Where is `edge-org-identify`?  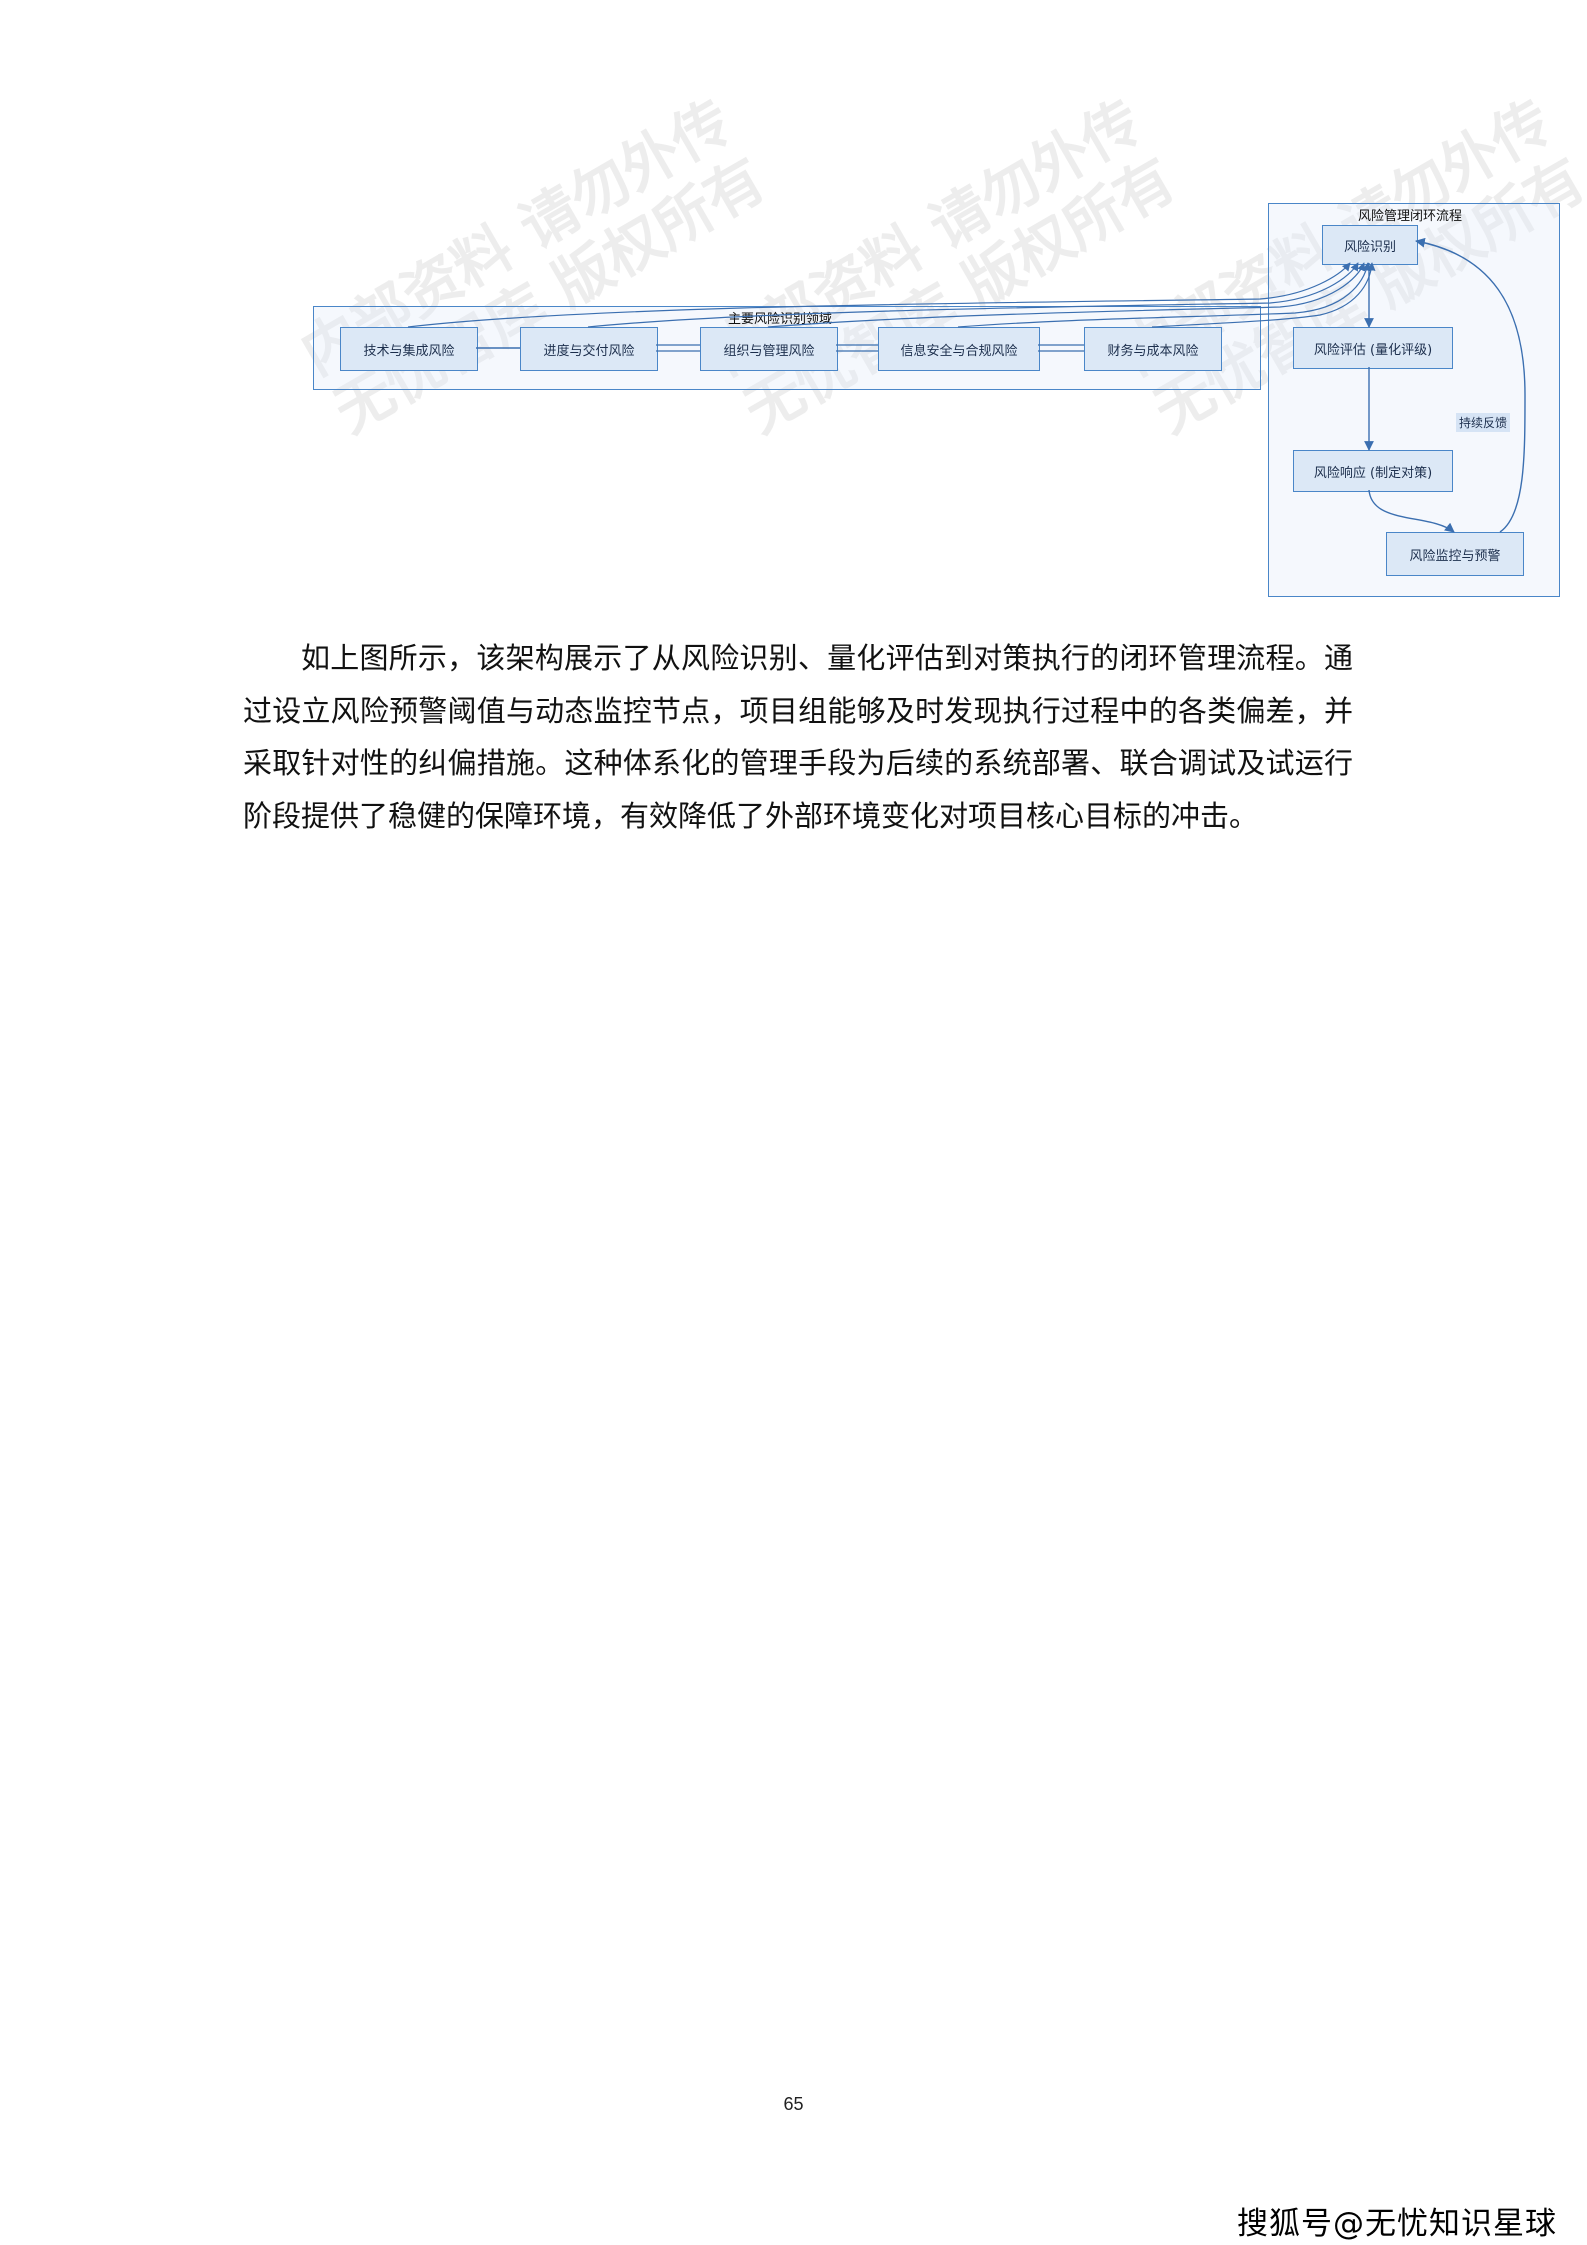
edge-org-identify is located at coordinates (1066, 295).